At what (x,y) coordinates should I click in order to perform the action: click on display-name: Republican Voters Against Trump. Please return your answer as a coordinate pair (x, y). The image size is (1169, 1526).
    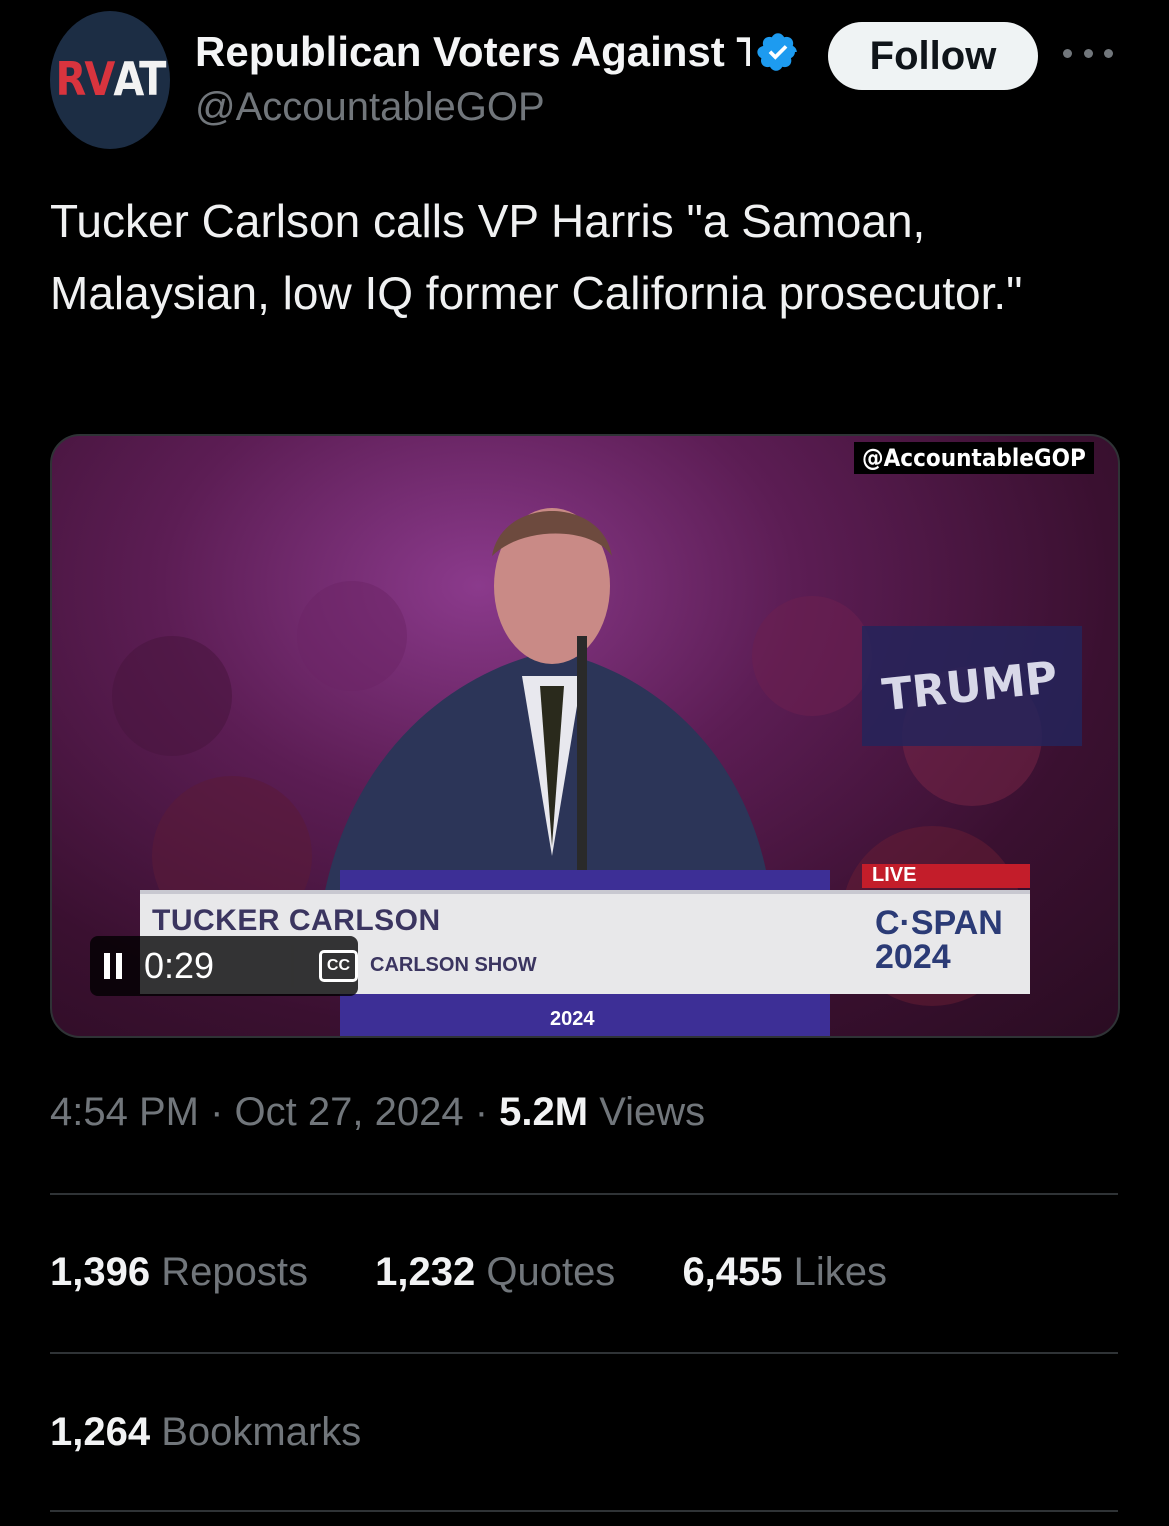
    Looking at the image, I should click on (472, 52).